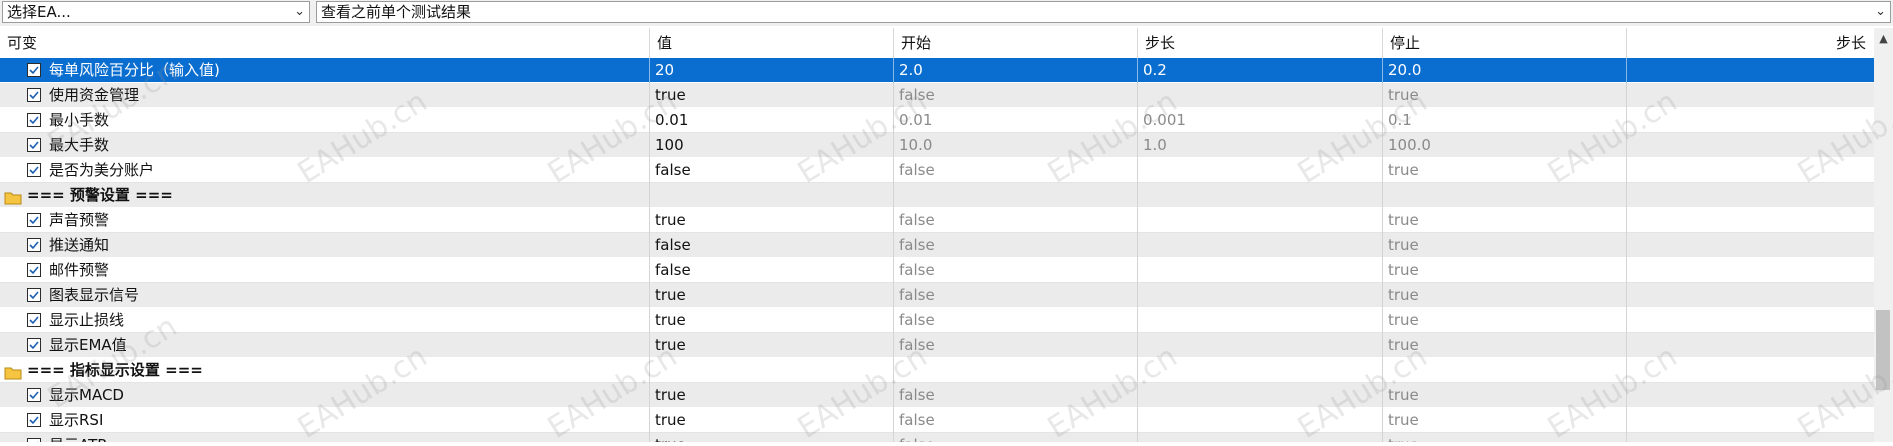 This screenshot has height=446, width=1893. Describe the element at coordinates (772, 120) in the screenshot. I see `cell-value: 0.01` at that location.